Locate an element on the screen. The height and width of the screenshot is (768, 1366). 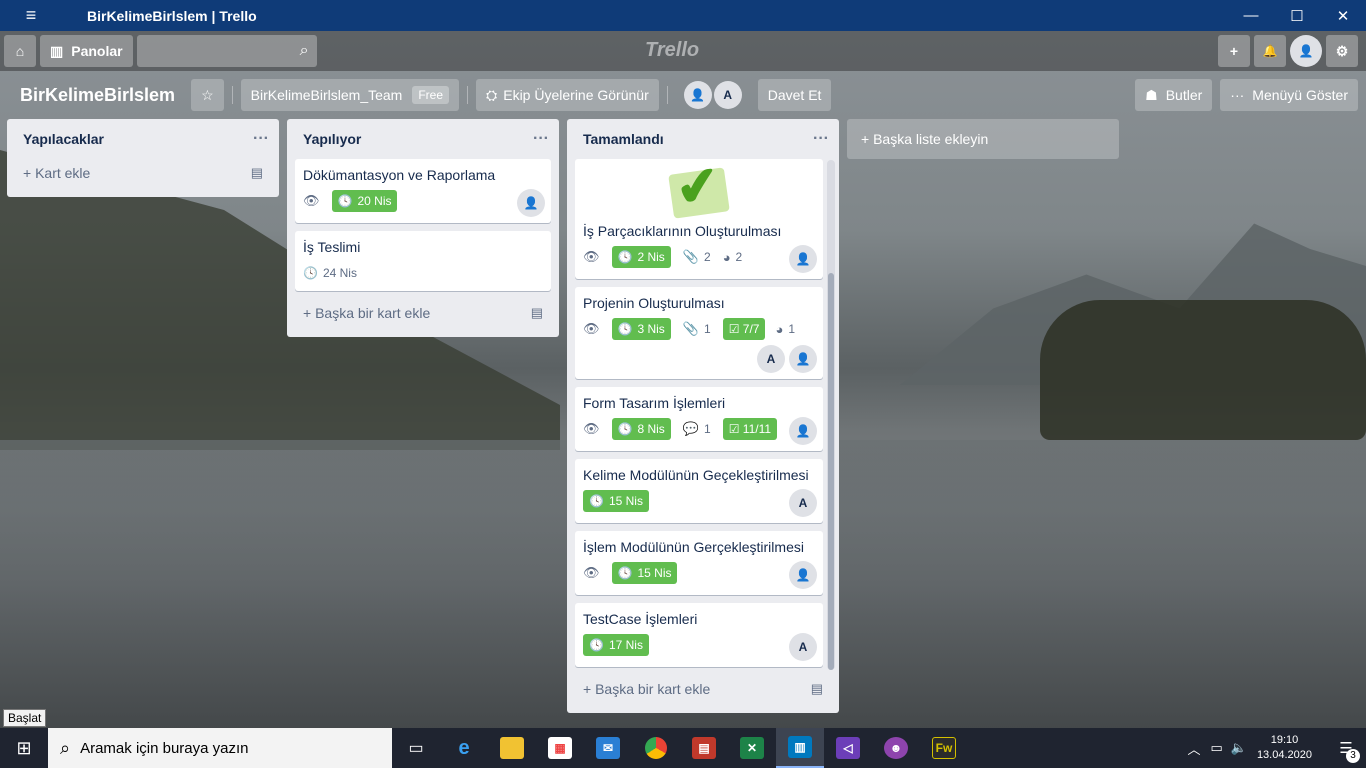
chrome-icon is located at coordinates (656, 748).